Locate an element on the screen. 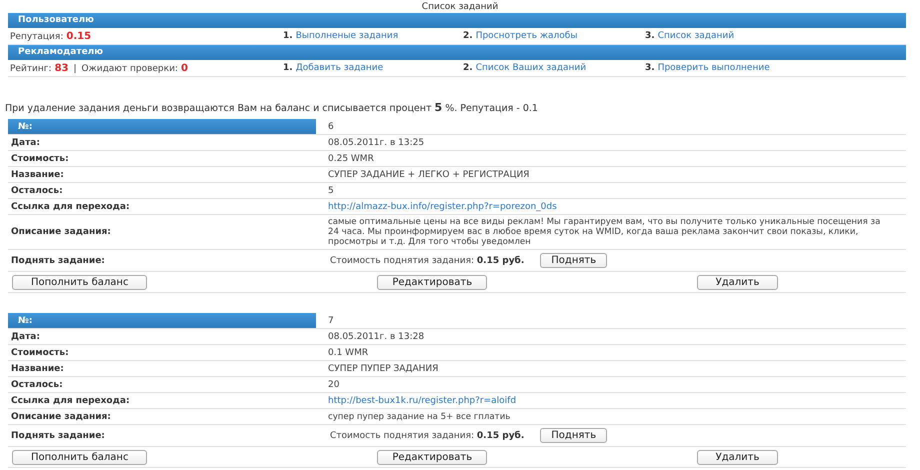 Image resolution: width=920 pixels, height=470 pixels. field-value: самые оптимальные цены на все виды реклам! Мы гарантируем вам, что вы получите только уникальные посещения за 24 часа. Мы проинформируем вас в любое время суток на WMID, когда ваша реклама закончит свои показы, клики, просмотры и т.д. Для того чтобы уведомлен is located at coordinates (604, 232).